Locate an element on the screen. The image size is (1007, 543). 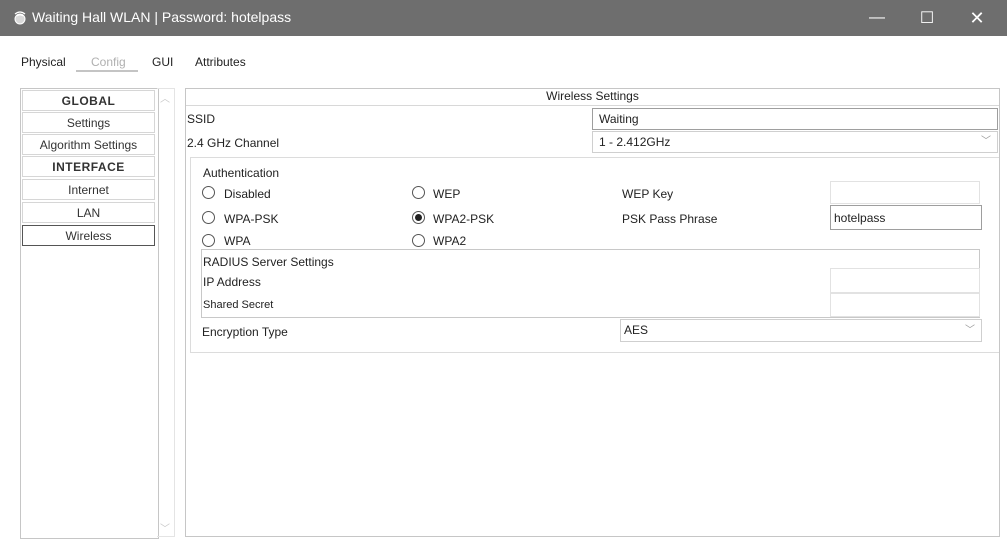
minimize-button: — is located at coordinates (877, 18).